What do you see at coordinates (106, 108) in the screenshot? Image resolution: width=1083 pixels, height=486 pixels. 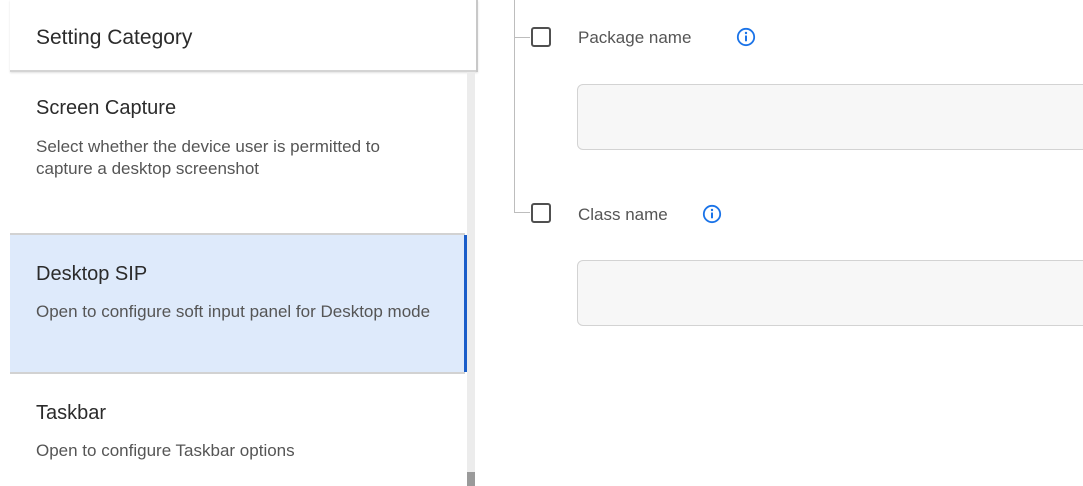 I see `category-item-title: Screen Capture` at bounding box center [106, 108].